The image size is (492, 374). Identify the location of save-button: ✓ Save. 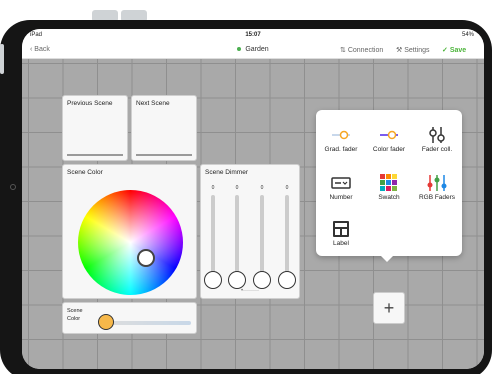
(454, 50).